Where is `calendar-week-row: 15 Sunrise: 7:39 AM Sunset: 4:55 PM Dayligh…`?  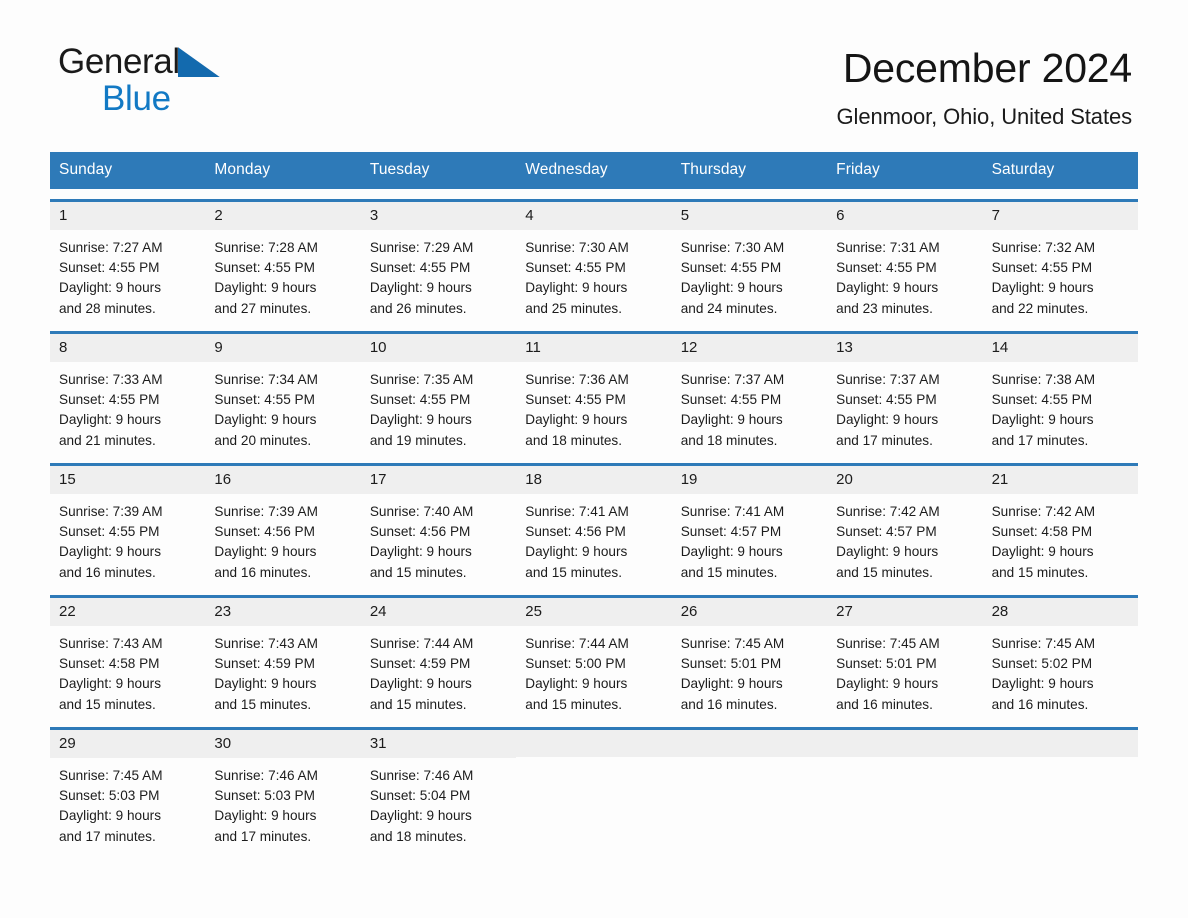
calendar-week-row: 15 Sunrise: 7:39 AM Sunset: 4:55 PM Dayligh… is located at coordinates (594, 524).